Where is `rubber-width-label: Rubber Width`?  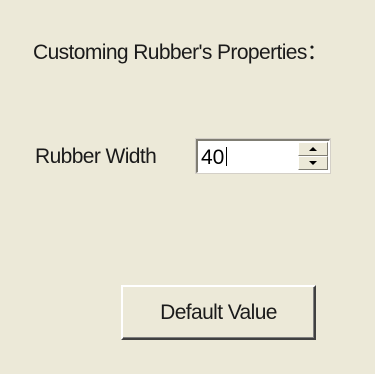 rubber-width-label: Rubber Width is located at coordinates (96, 156).